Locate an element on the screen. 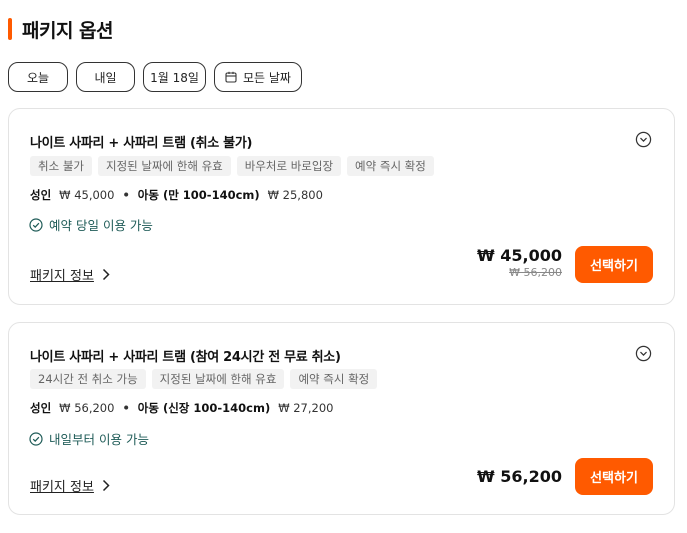  adult-price: ₩ 45,000 is located at coordinates (87, 195).